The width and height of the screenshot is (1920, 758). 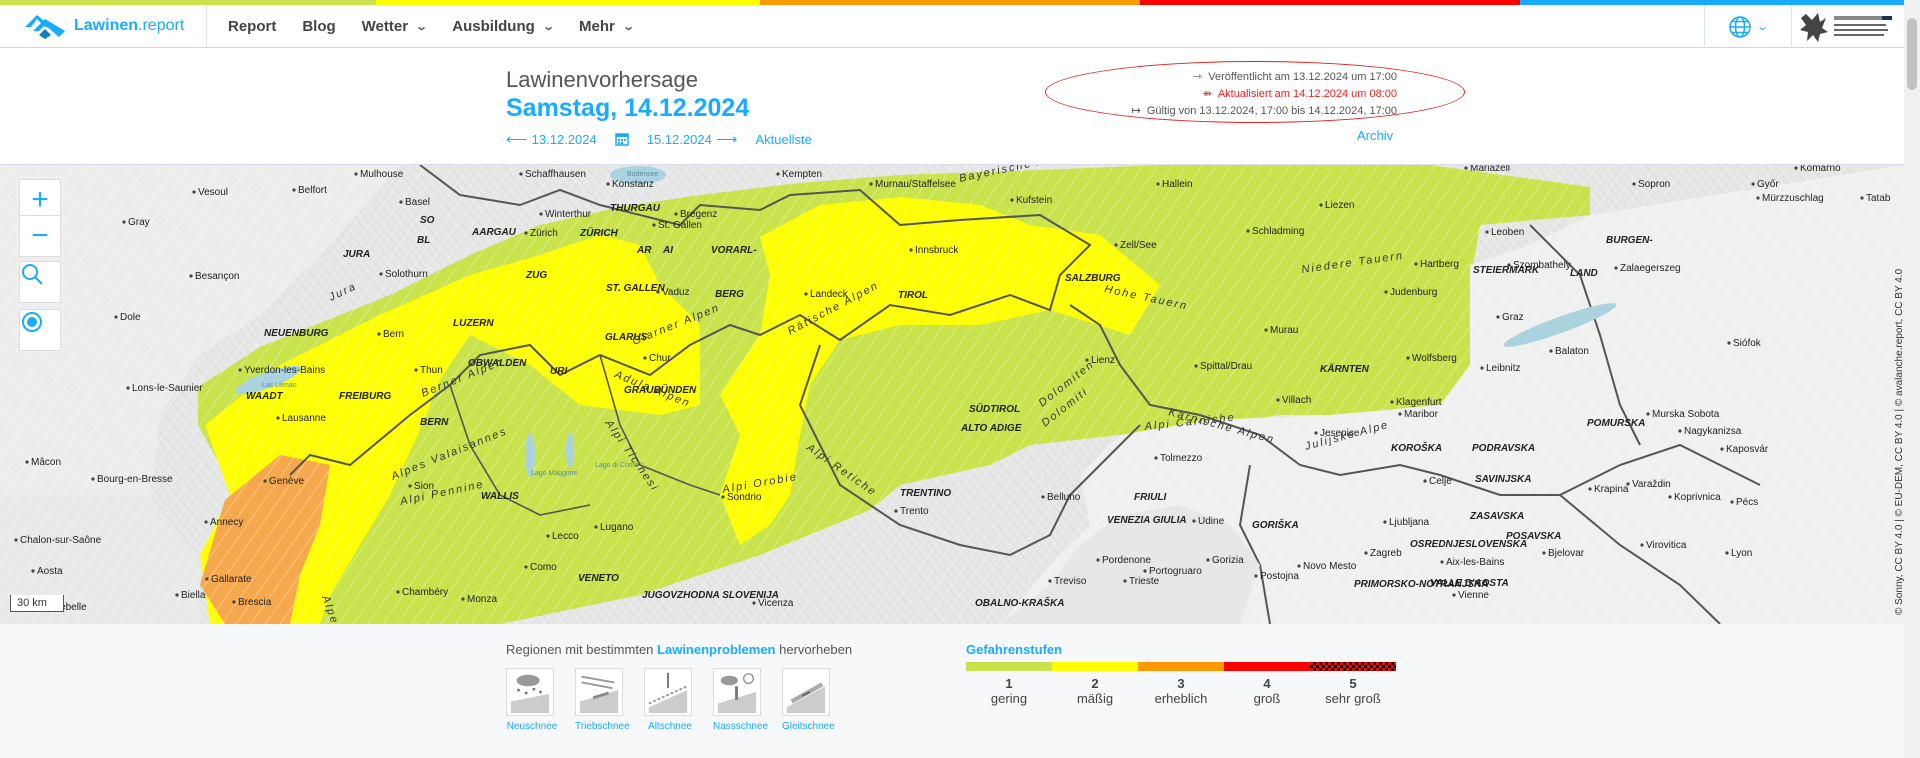 What do you see at coordinates (493, 26) in the screenshot?
I see `nav-ausbildung-label: Ausbildung` at bounding box center [493, 26].